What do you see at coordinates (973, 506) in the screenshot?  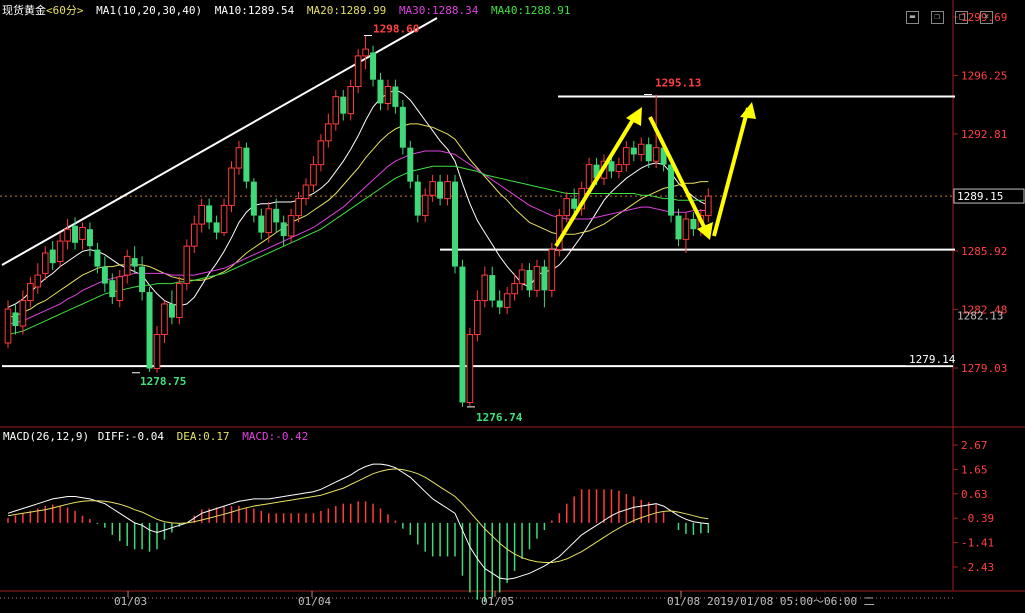 I see `macd-axis: 2.67 1.65 0.63 -0.39 -1.41 -2.43` at bounding box center [973, 506].